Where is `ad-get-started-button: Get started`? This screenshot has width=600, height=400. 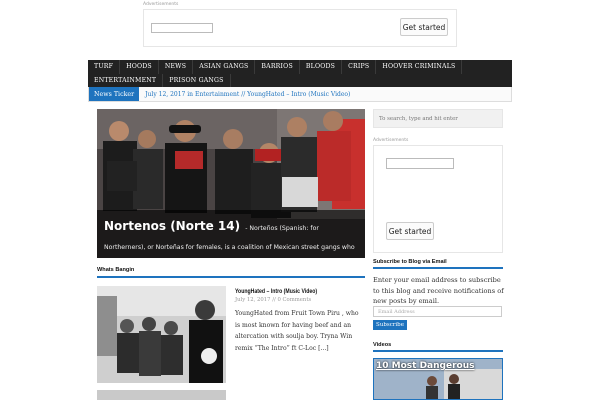
ad-get-started-button: Get started is located at coordinates (424, 27).